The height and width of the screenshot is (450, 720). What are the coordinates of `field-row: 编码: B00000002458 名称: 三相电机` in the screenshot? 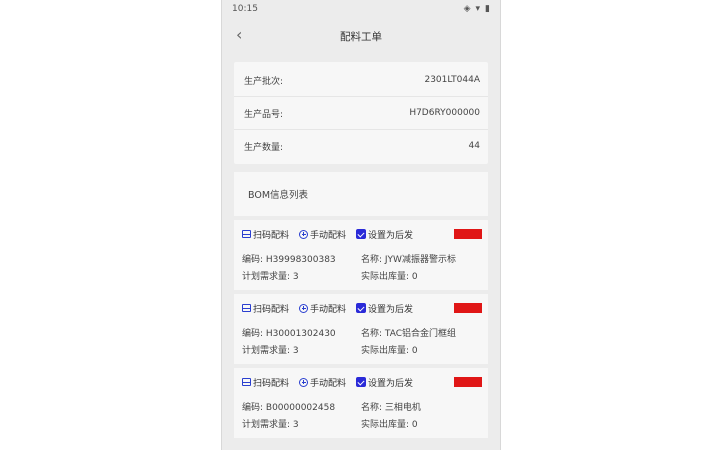 It's located at (362, 406).